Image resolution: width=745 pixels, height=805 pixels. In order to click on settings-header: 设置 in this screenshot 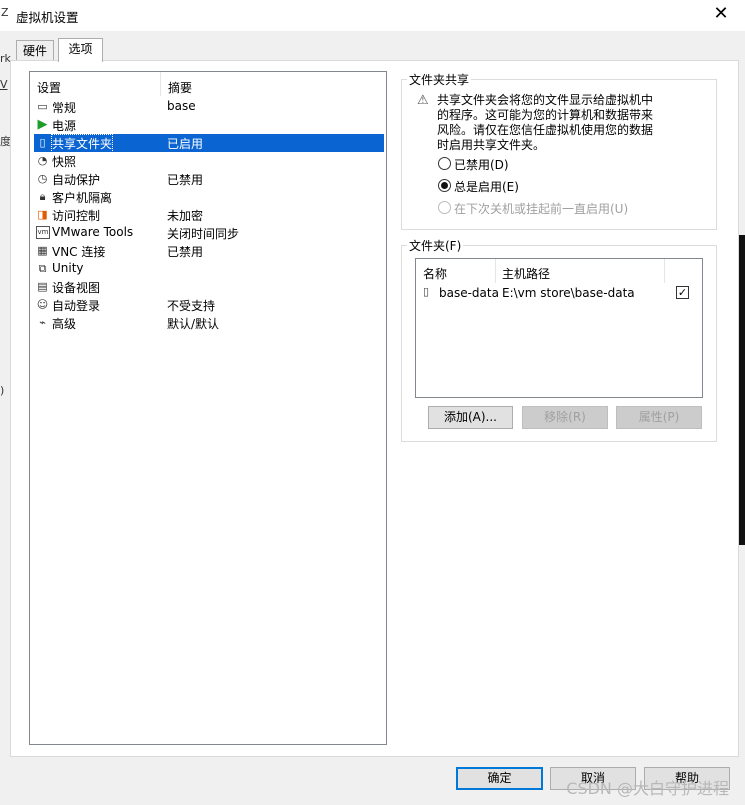, I will do `click(49, 88)`.